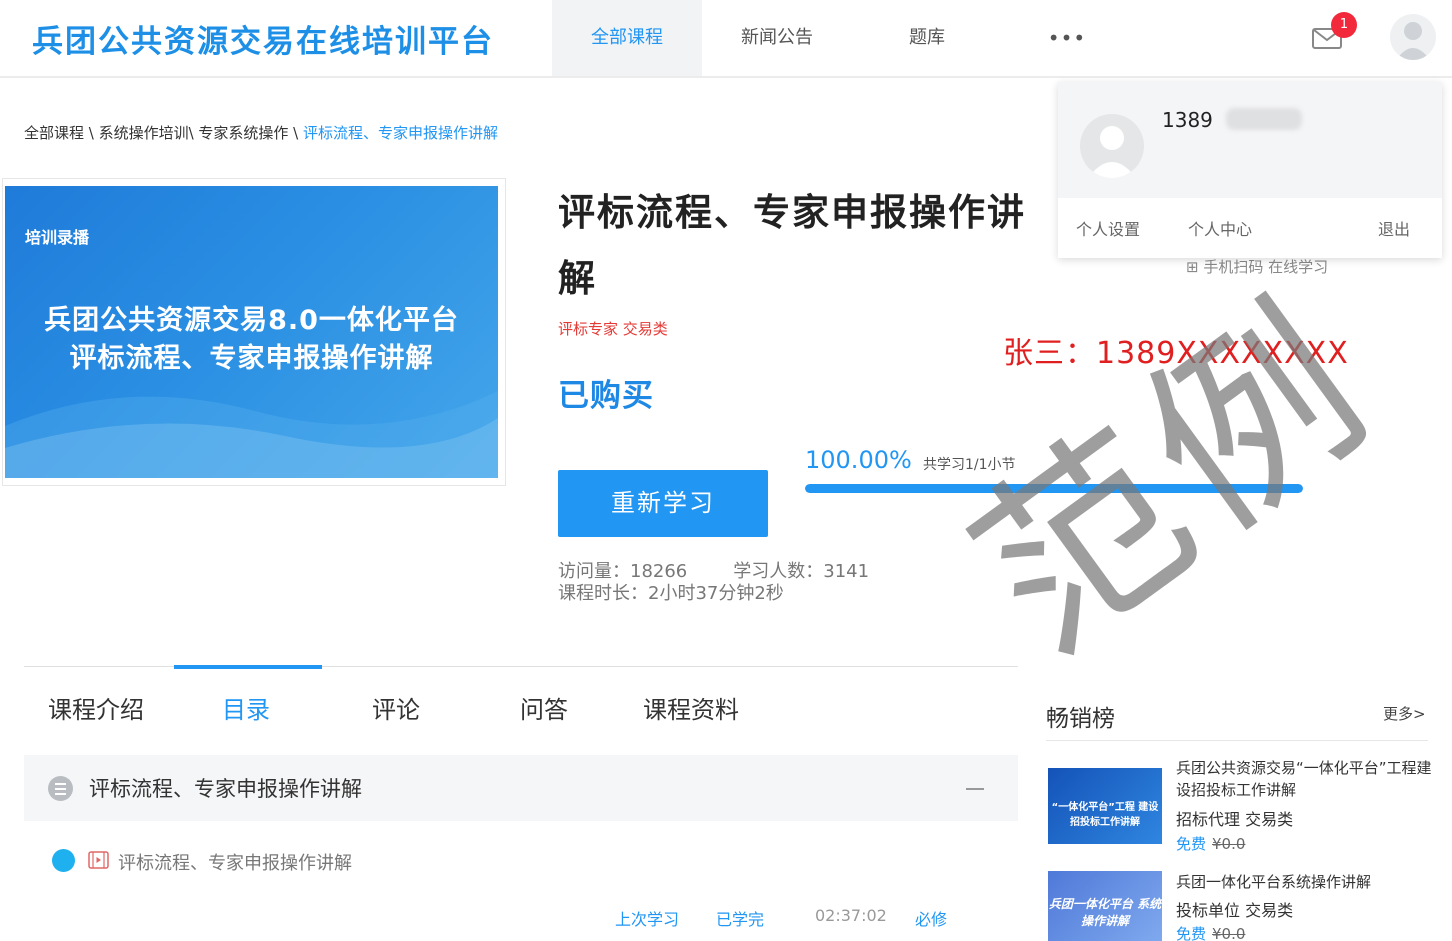 Image resolution: width=1452 pixels, height=941 pixels. Describe the element at coordinates (1304, 882) in the screenshot. I see `bestseller-item-2-title: 兵团一体化平台系统操作讲解` at that location.